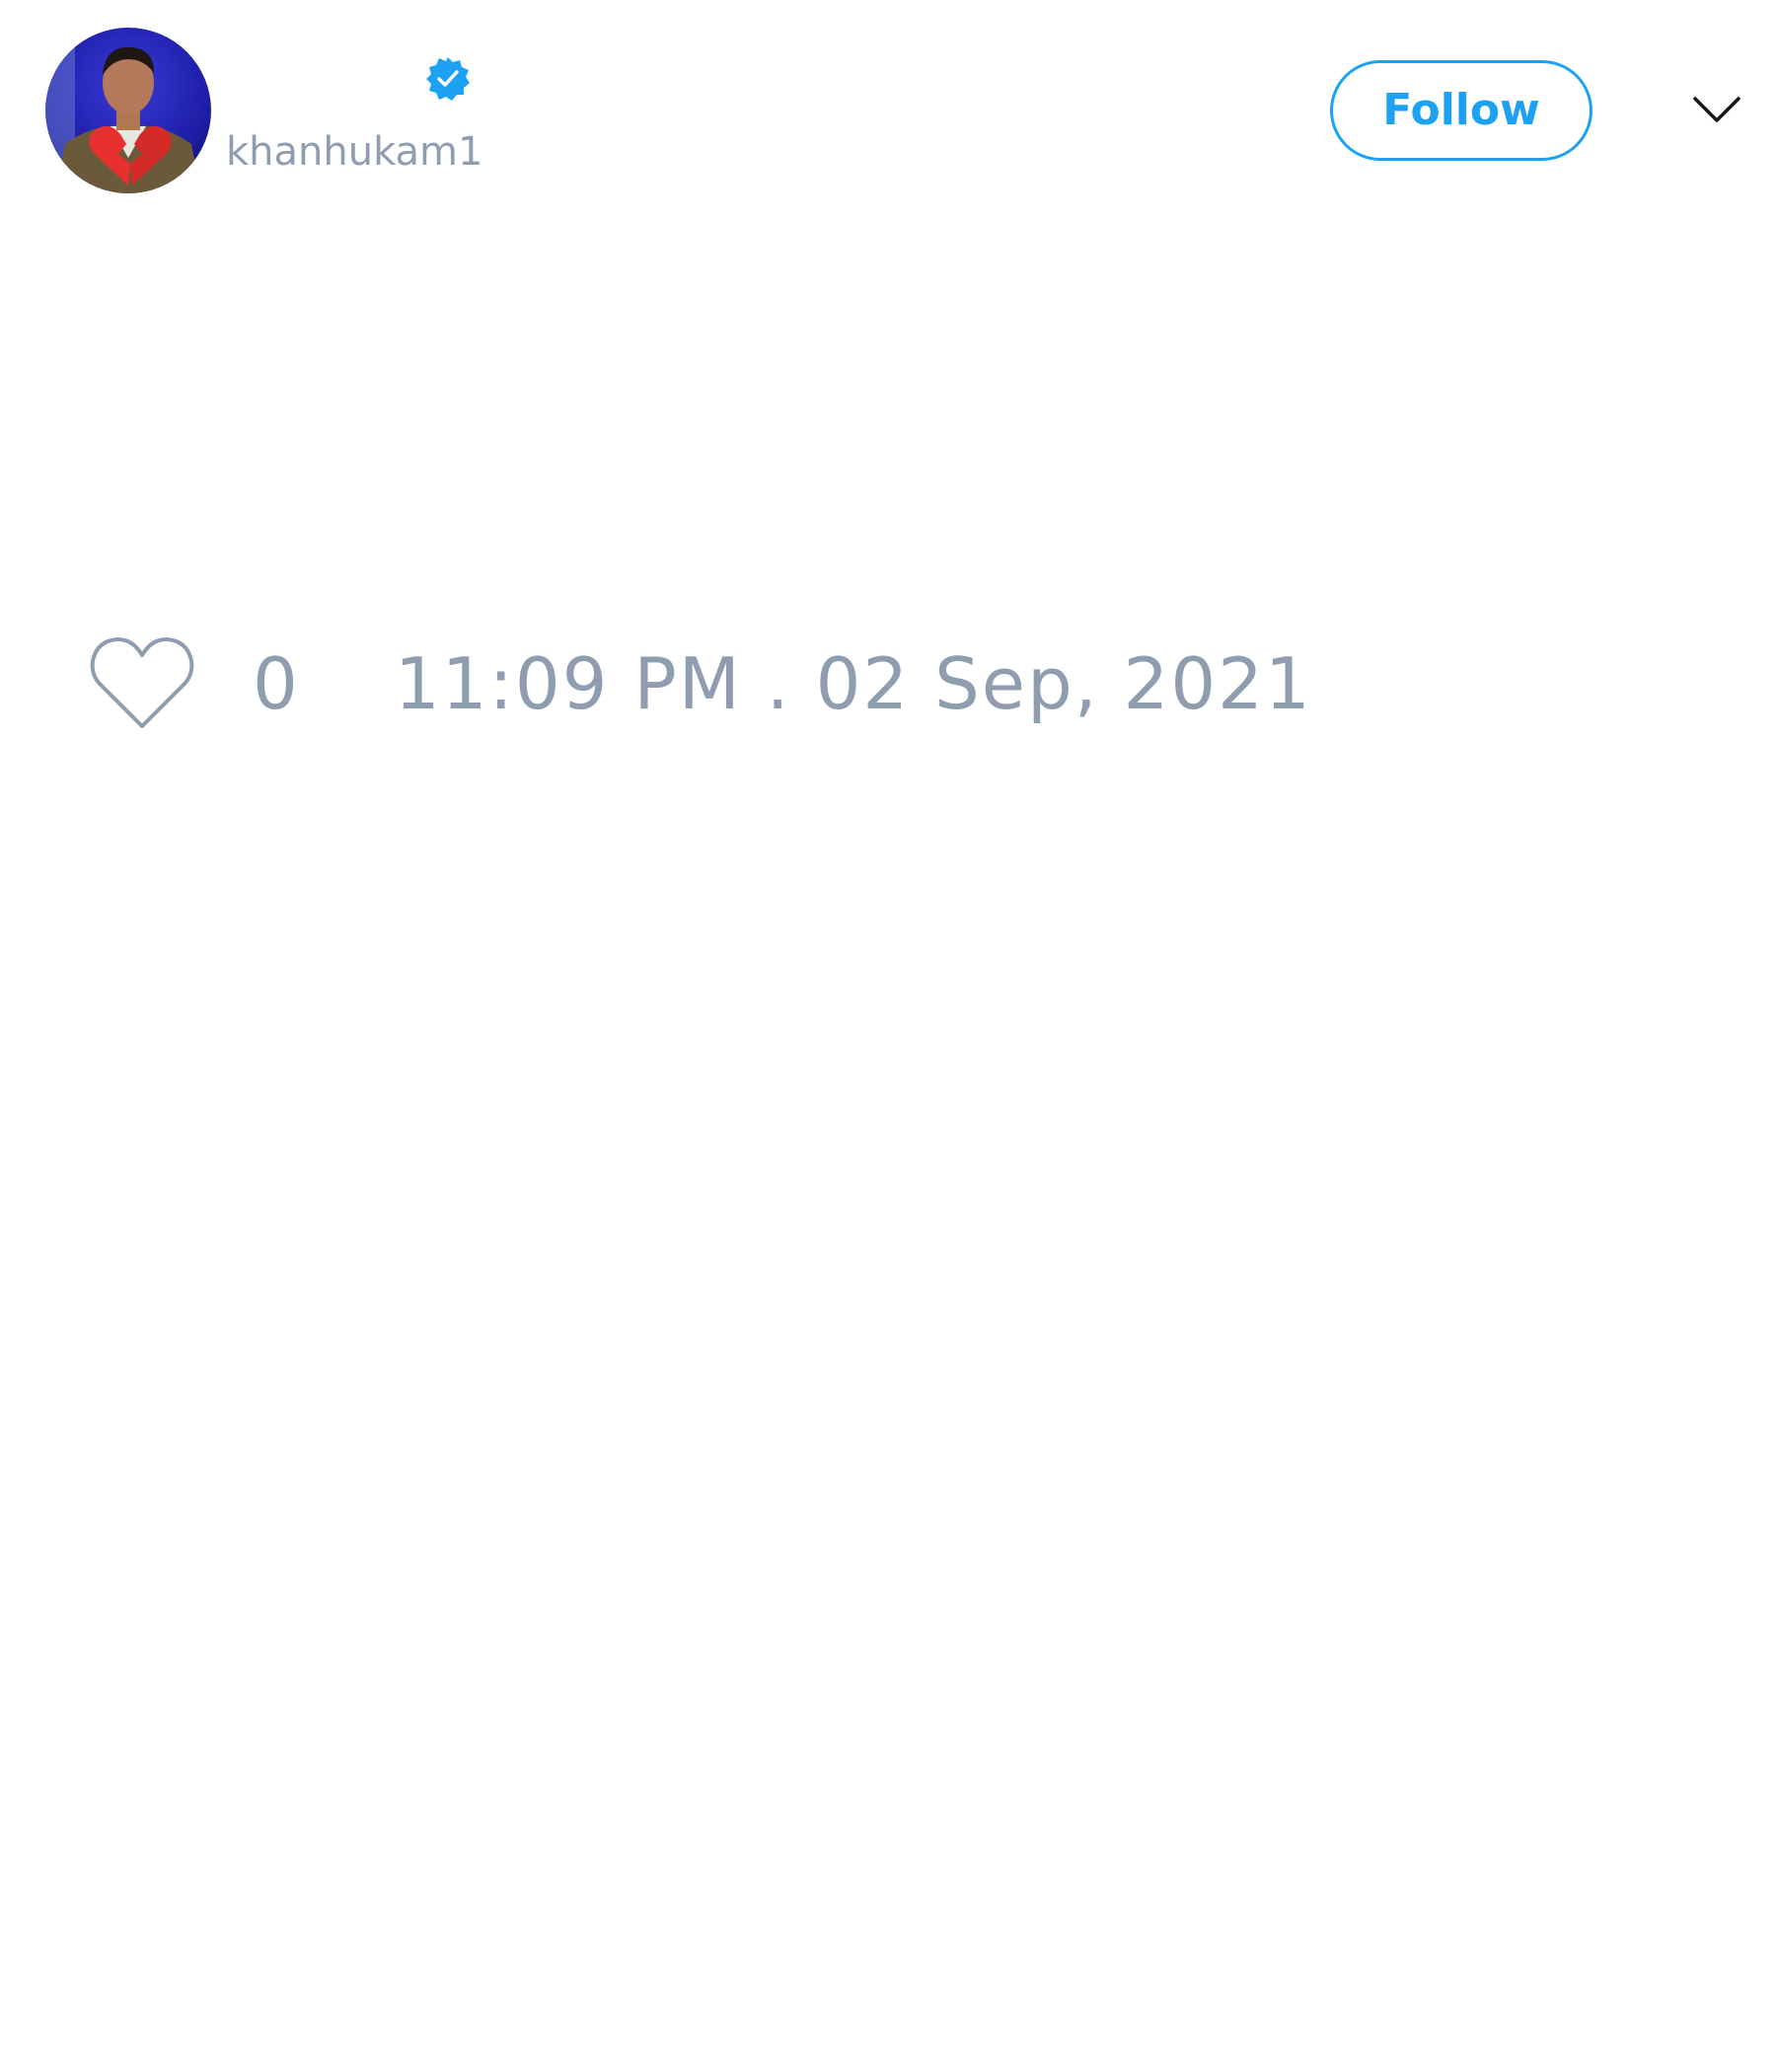 The image size is (1776, 2072). Describe the element at coordinates (128, 111) in the screenshot. I see `avatar` at that location.